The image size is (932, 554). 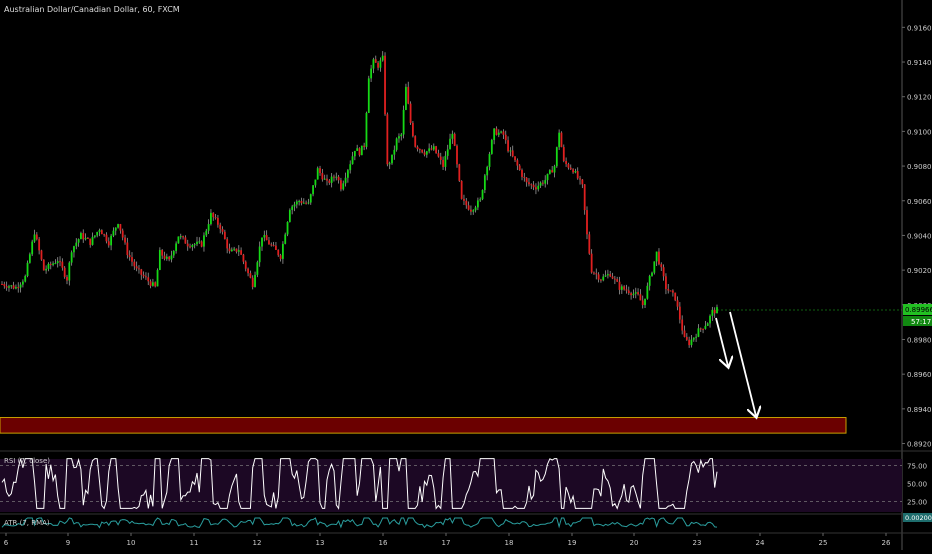 What do you see at coordinates (359, 523) in the screenshot?
I see `atr-line` at bounding box center [359, 523].